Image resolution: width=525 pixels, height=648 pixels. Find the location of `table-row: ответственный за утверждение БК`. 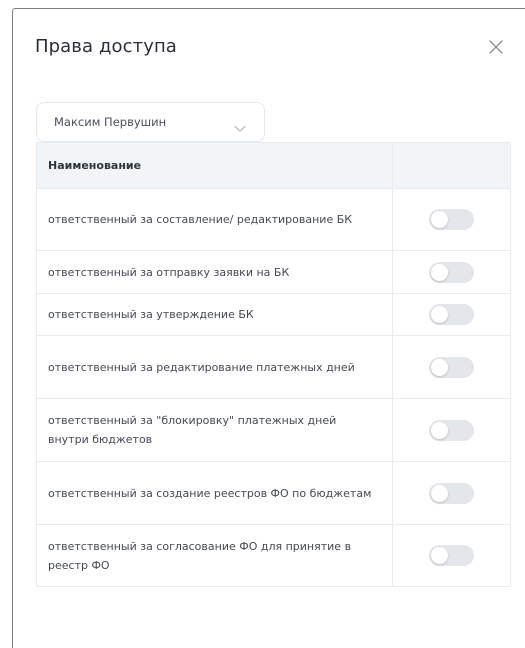

table-row: ответственный за утверждение БК is located at coordinates (273, 314).